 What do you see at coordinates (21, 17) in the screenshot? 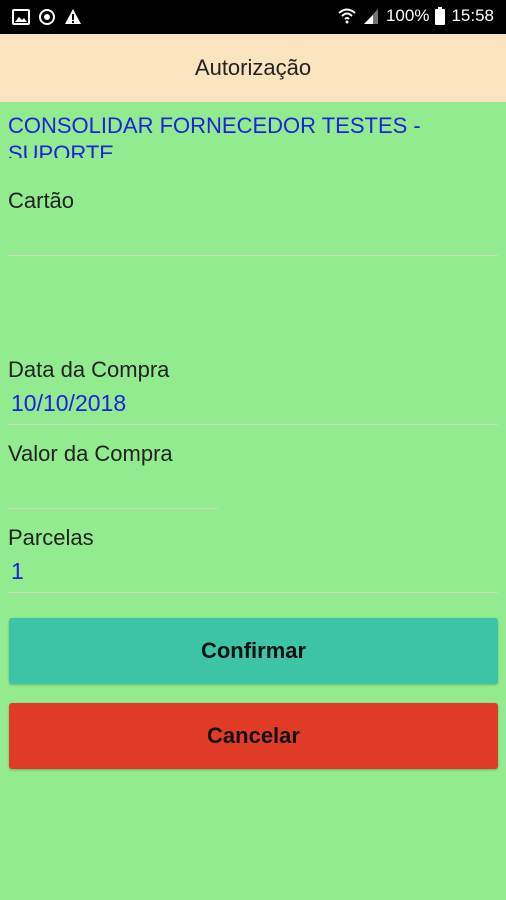
I see `image-icon` at bounding box center [21, 17].